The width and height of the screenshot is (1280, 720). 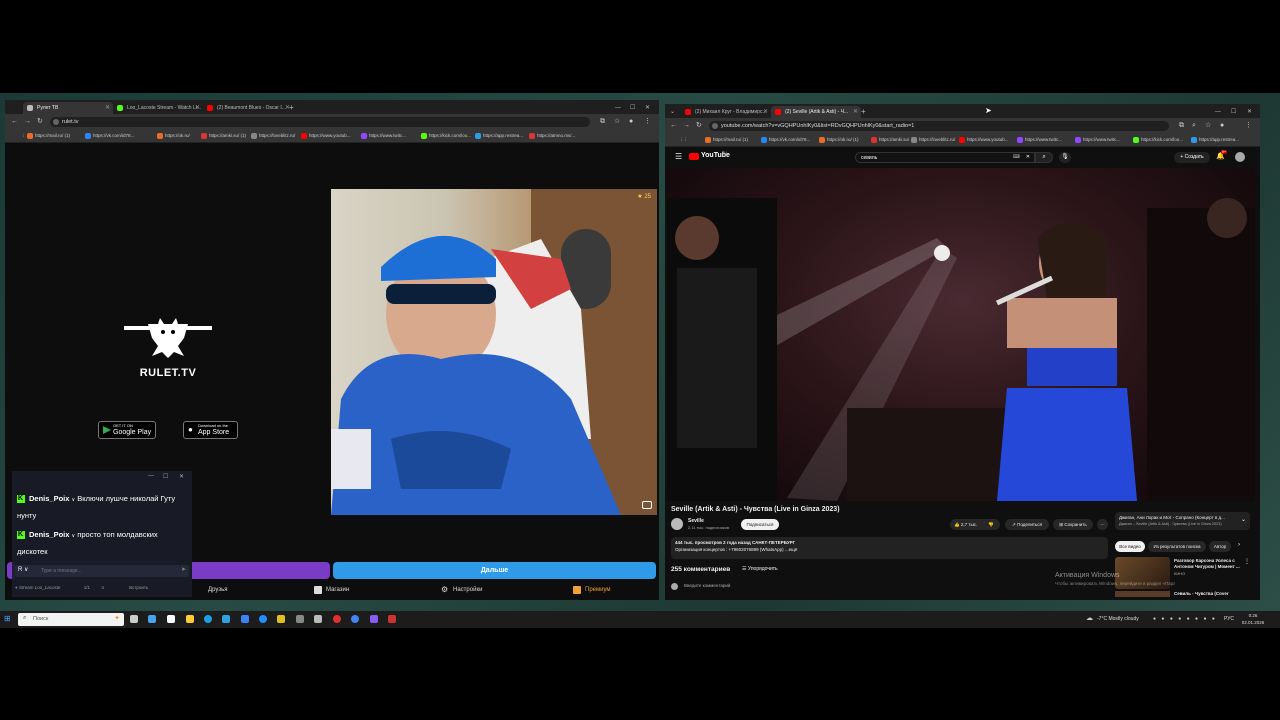 I want to click on bookmark-apps-icon: ⋮⋮, so click(x=679, y=140).